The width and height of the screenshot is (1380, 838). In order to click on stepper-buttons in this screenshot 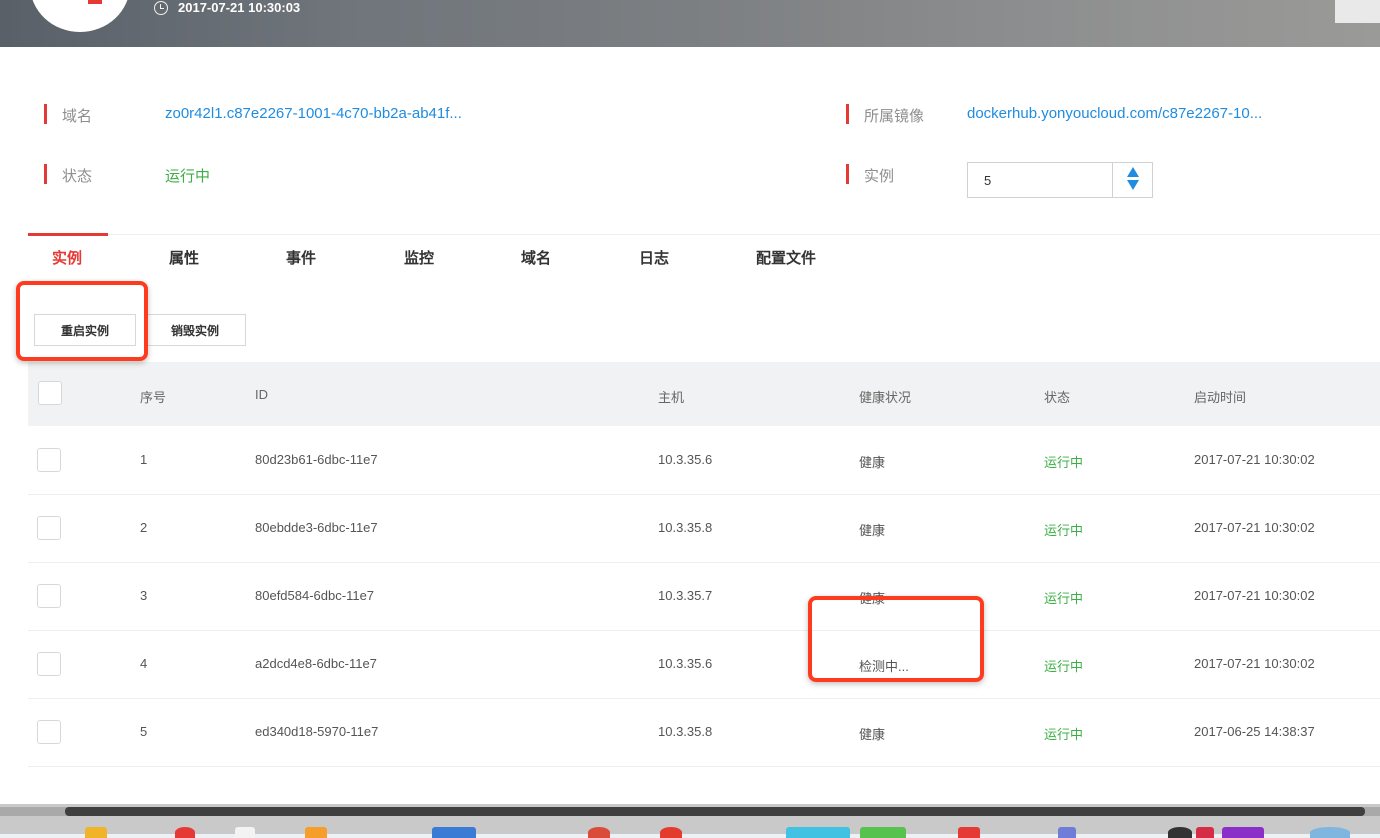, I will do `click(1132, 180)`.